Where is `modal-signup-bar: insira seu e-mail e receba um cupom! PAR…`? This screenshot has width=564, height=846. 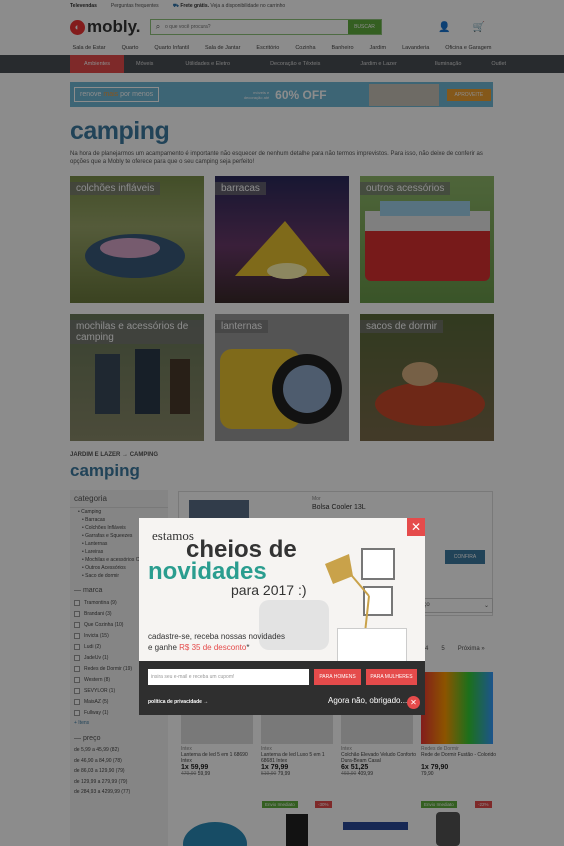 modal-signup-bar: insira seu e-mail e receba um cupom! PAR… is located at coordinates (282, 688).